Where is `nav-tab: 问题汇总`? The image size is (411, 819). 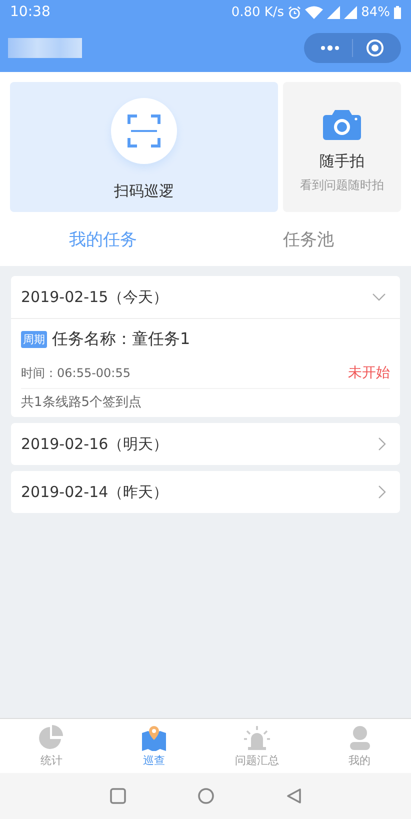 nav-tab: 问题汇总 is located at coordinates (257, 746).